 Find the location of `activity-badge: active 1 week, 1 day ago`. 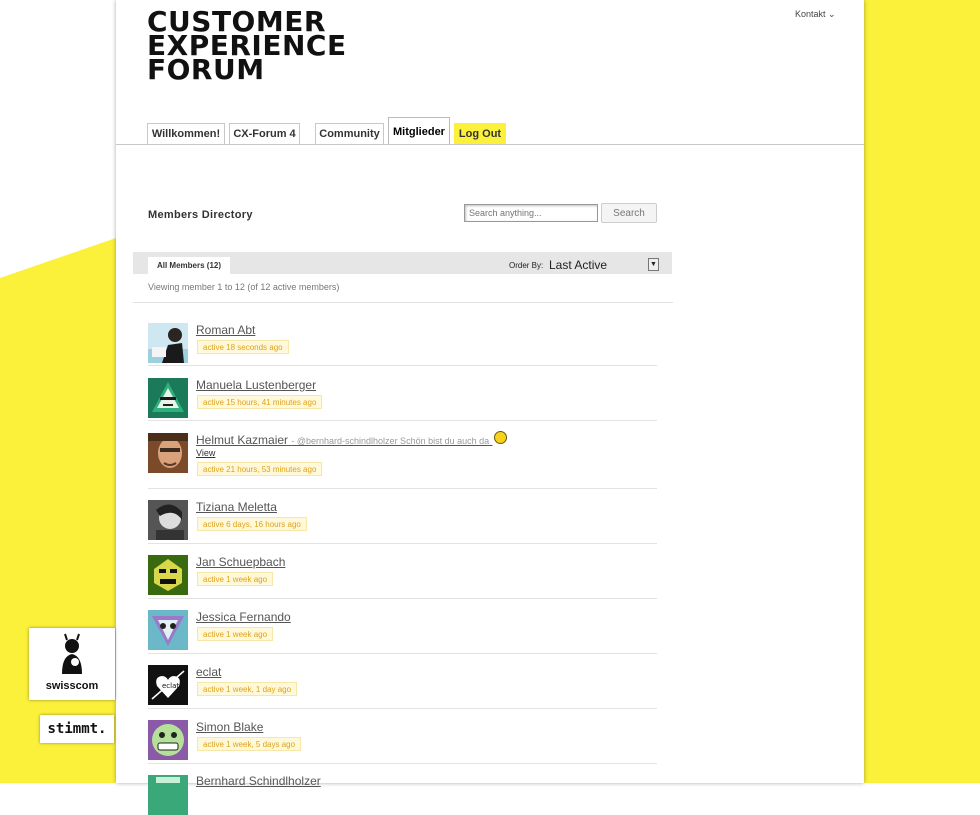

activity-badge: active 1 week, 1 day ago is located at coordinates (247, 689).